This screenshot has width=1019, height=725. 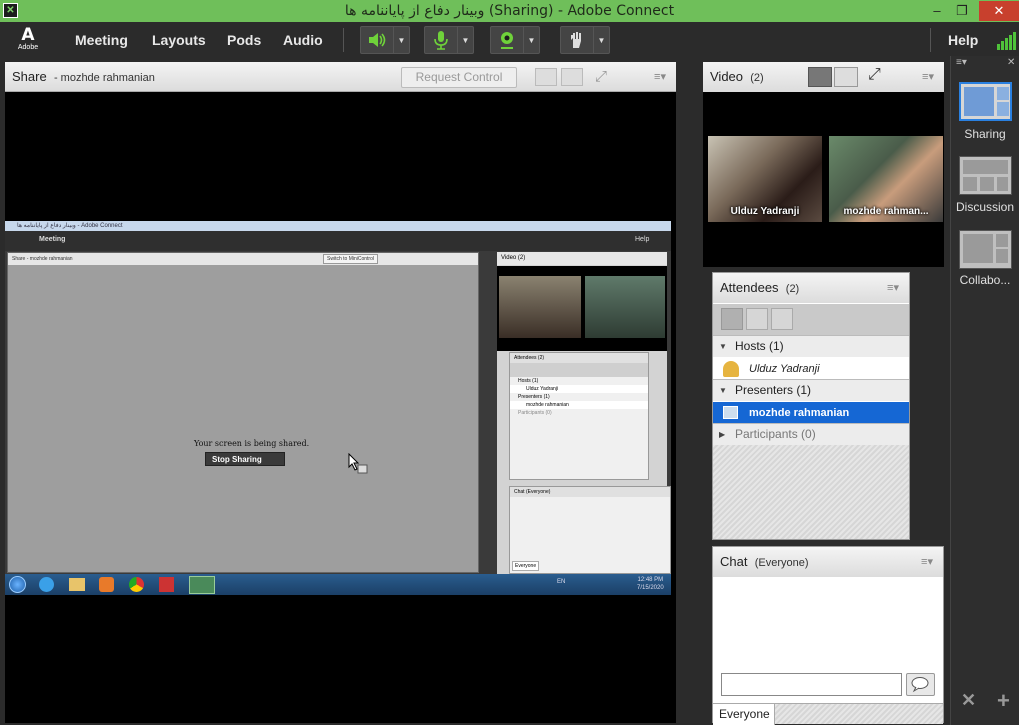 I want to click on send-message-button, so click(x=920, y=684).